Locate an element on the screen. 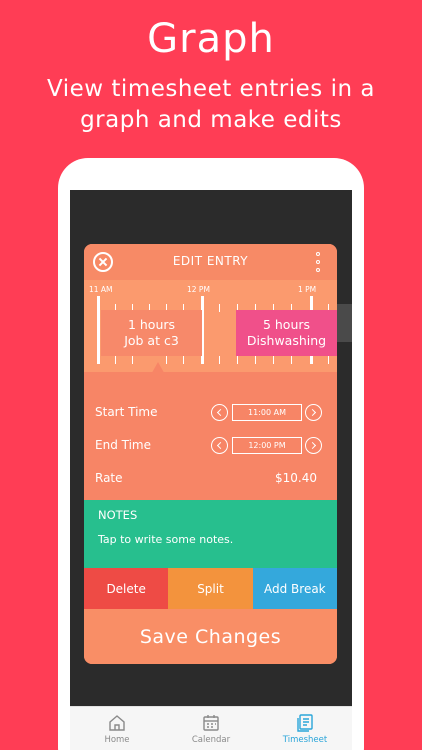 The height and width of the screenshot is (750, 422). add-break-button: Add Break is located at coordinates (294, 588).